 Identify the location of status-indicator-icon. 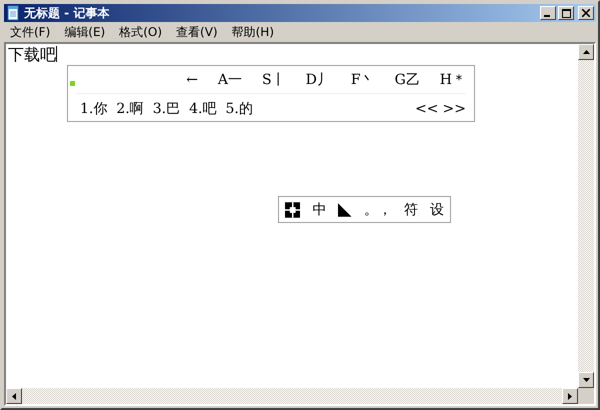
(72, 83).